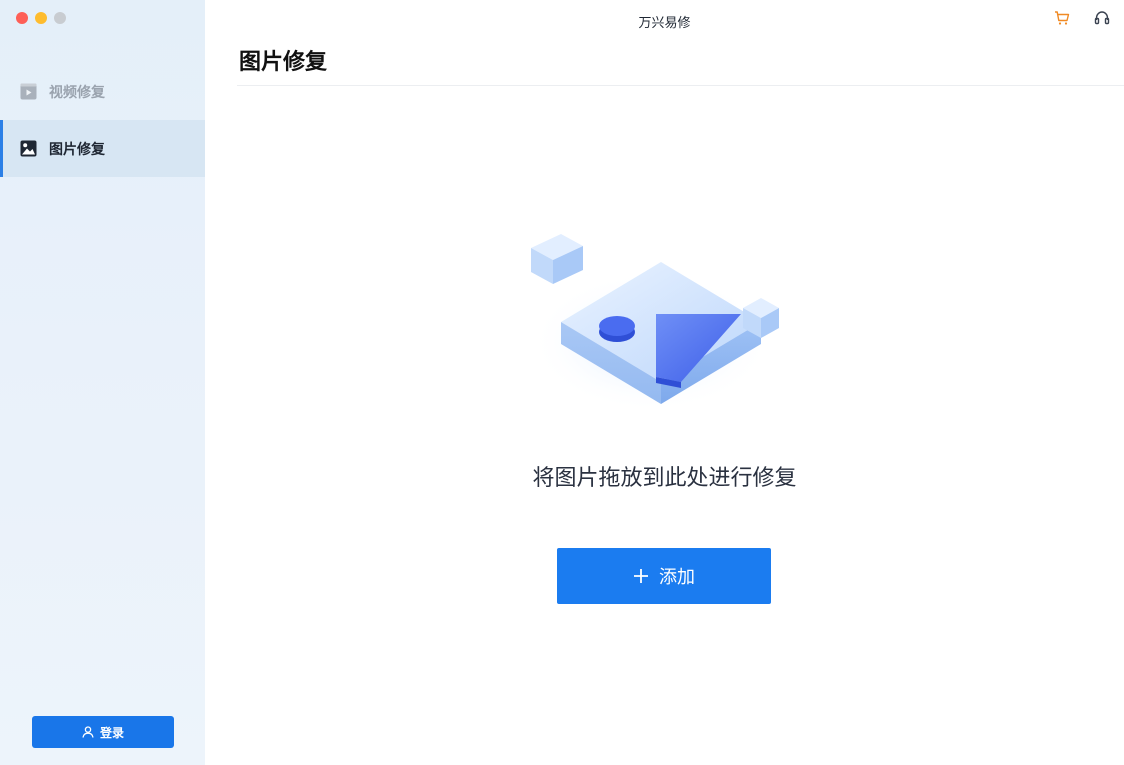 The image size is (1124, 765). I want to click on video-icon, so click(28, 91).